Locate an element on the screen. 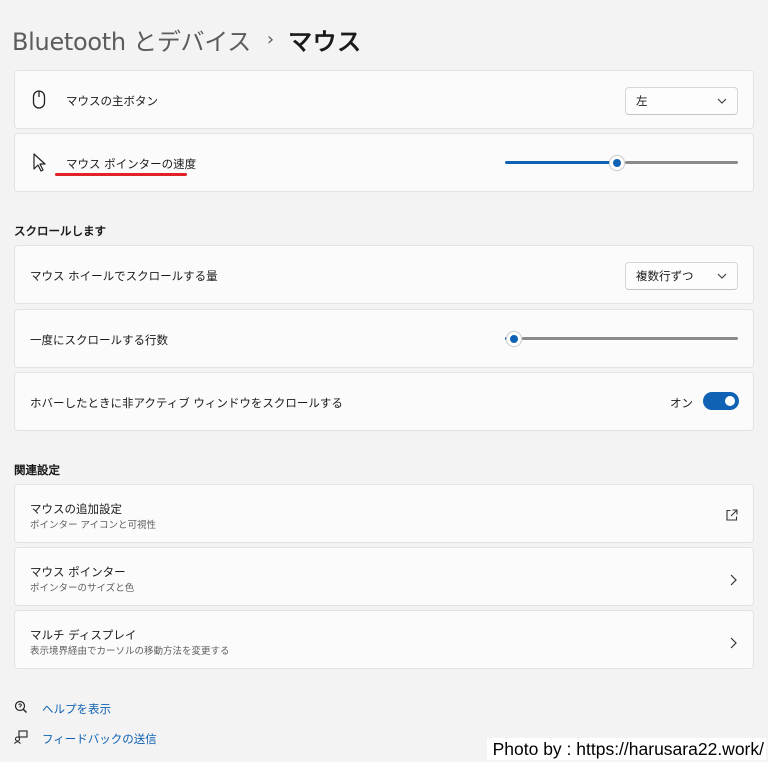 Image resolution: width=768 pixels, height=762 pixels. pointer-speed-setting: マウス ポインターの速度 is located at coordinates (384, 162).